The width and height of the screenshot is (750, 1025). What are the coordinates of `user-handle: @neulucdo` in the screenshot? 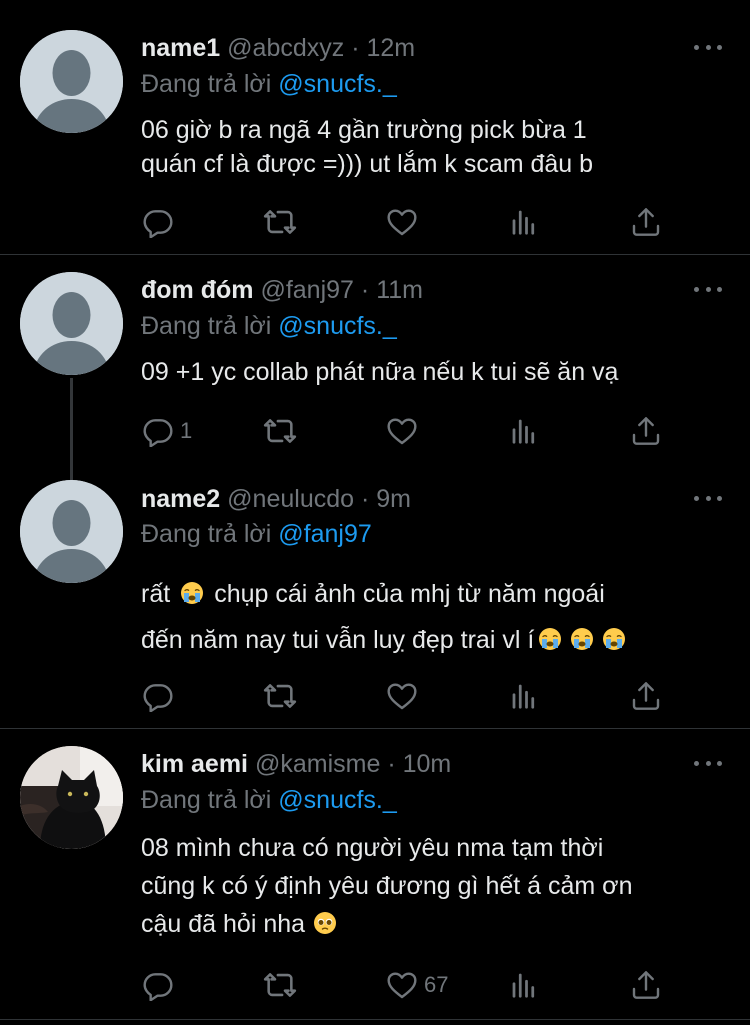 It's located at (290, 499).